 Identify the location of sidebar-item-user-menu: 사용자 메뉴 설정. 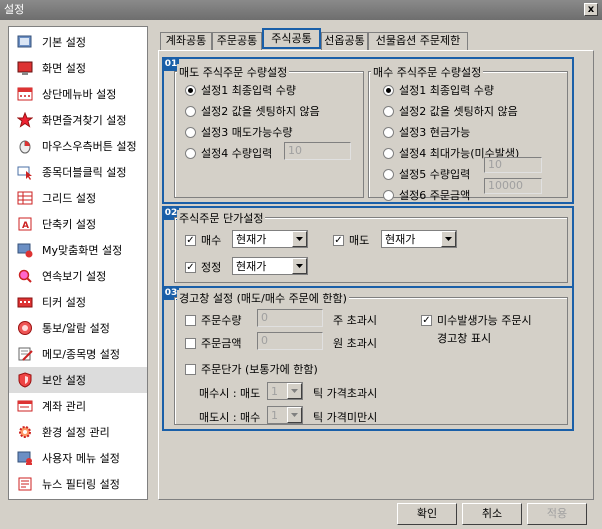
(78, 458).